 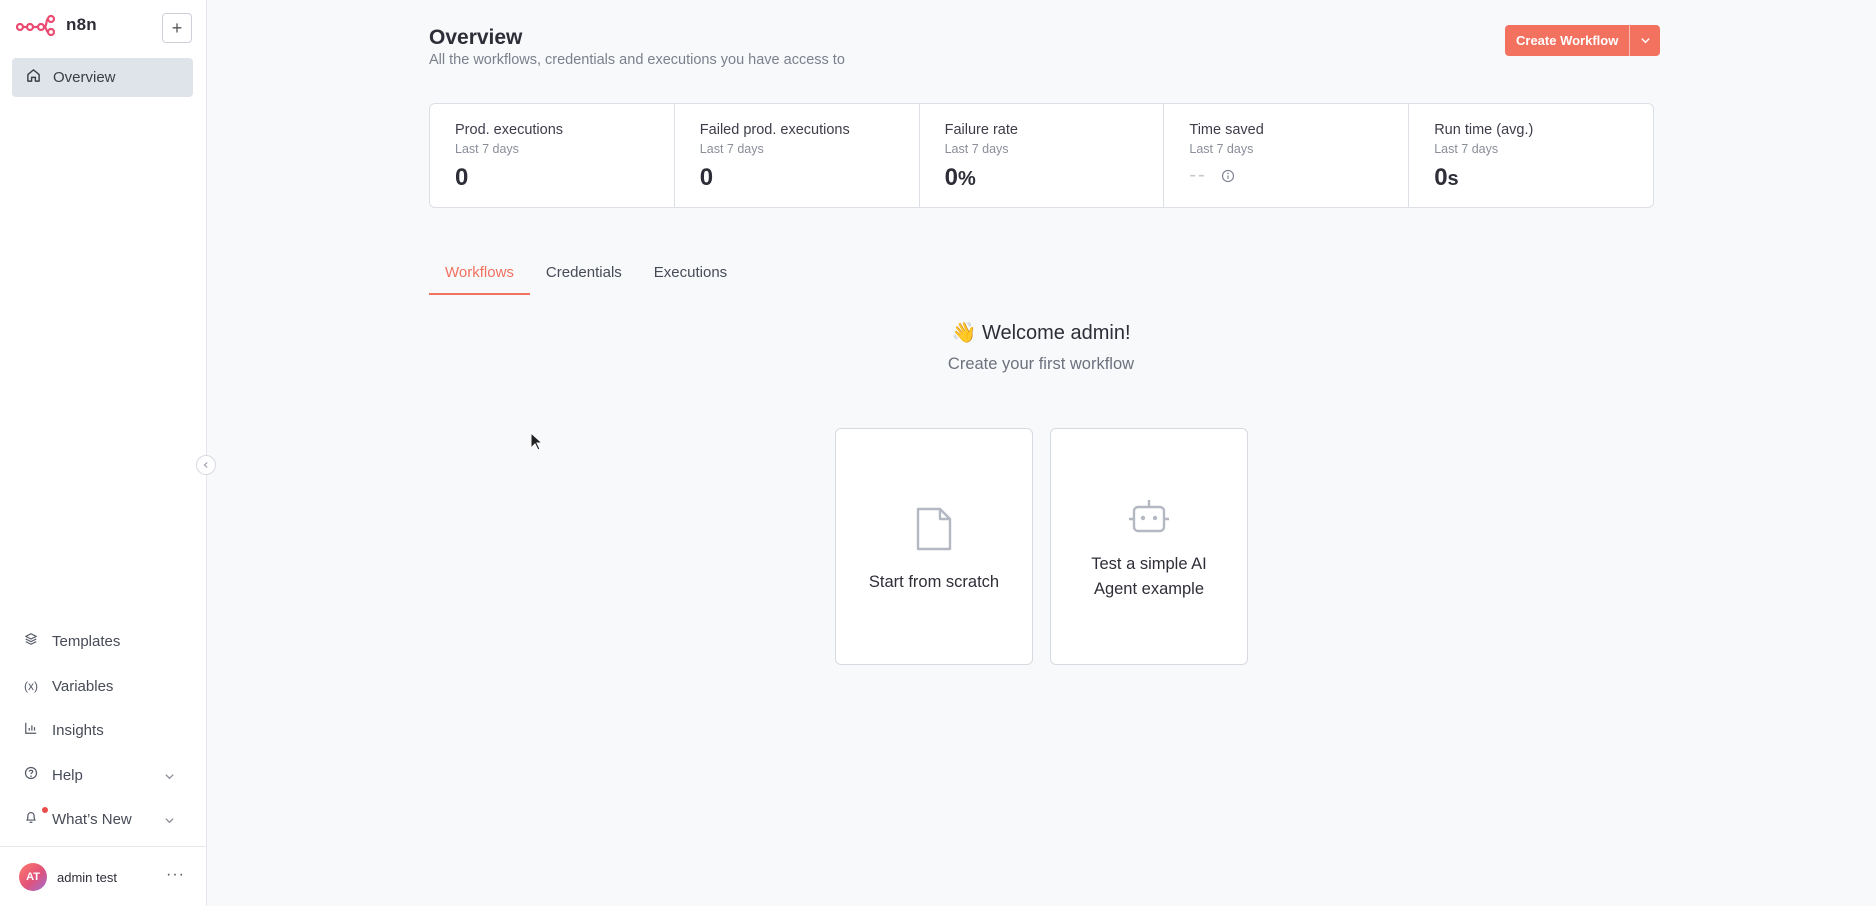 I want to click on sidebar-item-whats-new: What’s New, so click(x=102, y=819).